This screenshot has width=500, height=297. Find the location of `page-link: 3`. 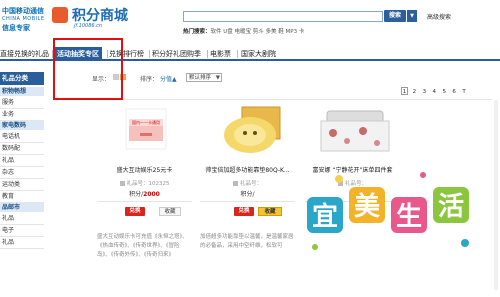

page-link: 3 is located at coordinates (424, 92).